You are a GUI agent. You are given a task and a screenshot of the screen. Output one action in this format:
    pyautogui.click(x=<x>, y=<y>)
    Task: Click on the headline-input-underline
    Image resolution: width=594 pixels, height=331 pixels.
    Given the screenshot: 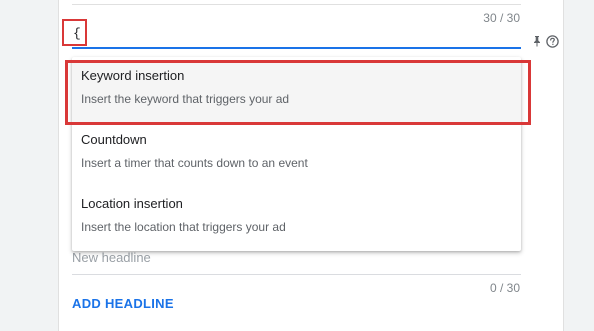 What is the action you would take?
    pyautogui.click(x=296, y=48)
    